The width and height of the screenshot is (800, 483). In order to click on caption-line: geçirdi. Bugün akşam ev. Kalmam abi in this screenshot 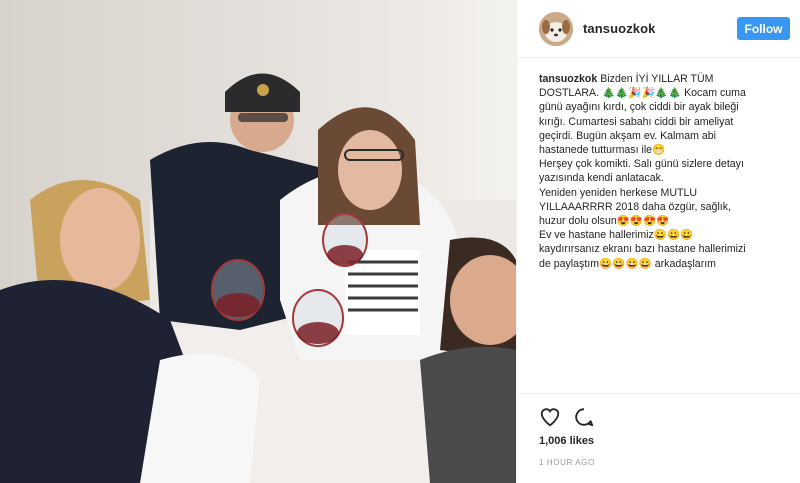, I will do `click(628, 135)`.